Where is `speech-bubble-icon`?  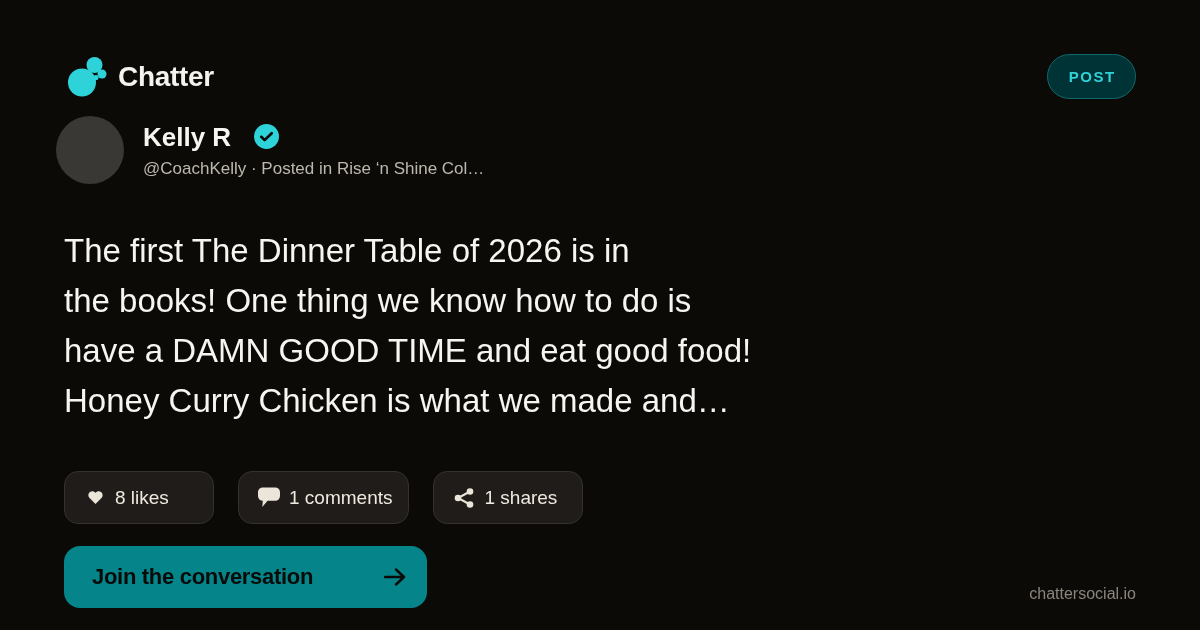 speech-bubble-icon is located at coordinates (269, 497).